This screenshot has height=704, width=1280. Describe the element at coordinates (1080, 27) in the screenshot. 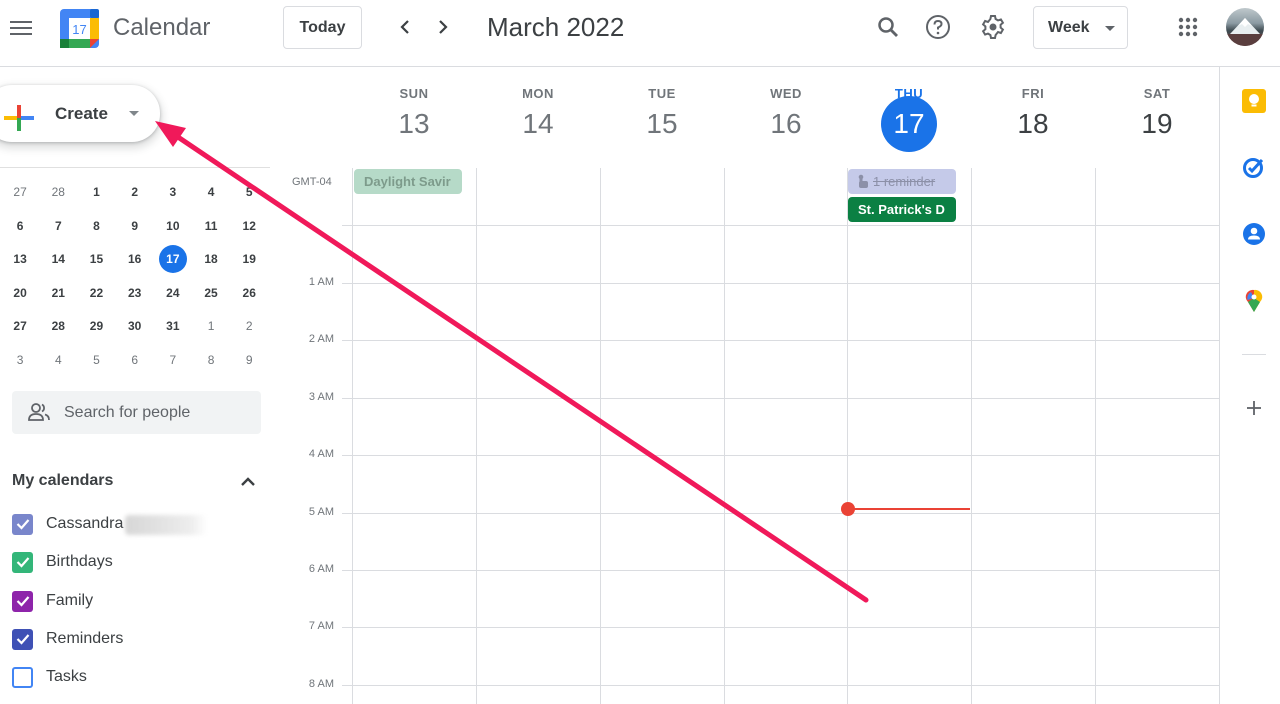

I see `view-select-dropdown: Week` at that location.